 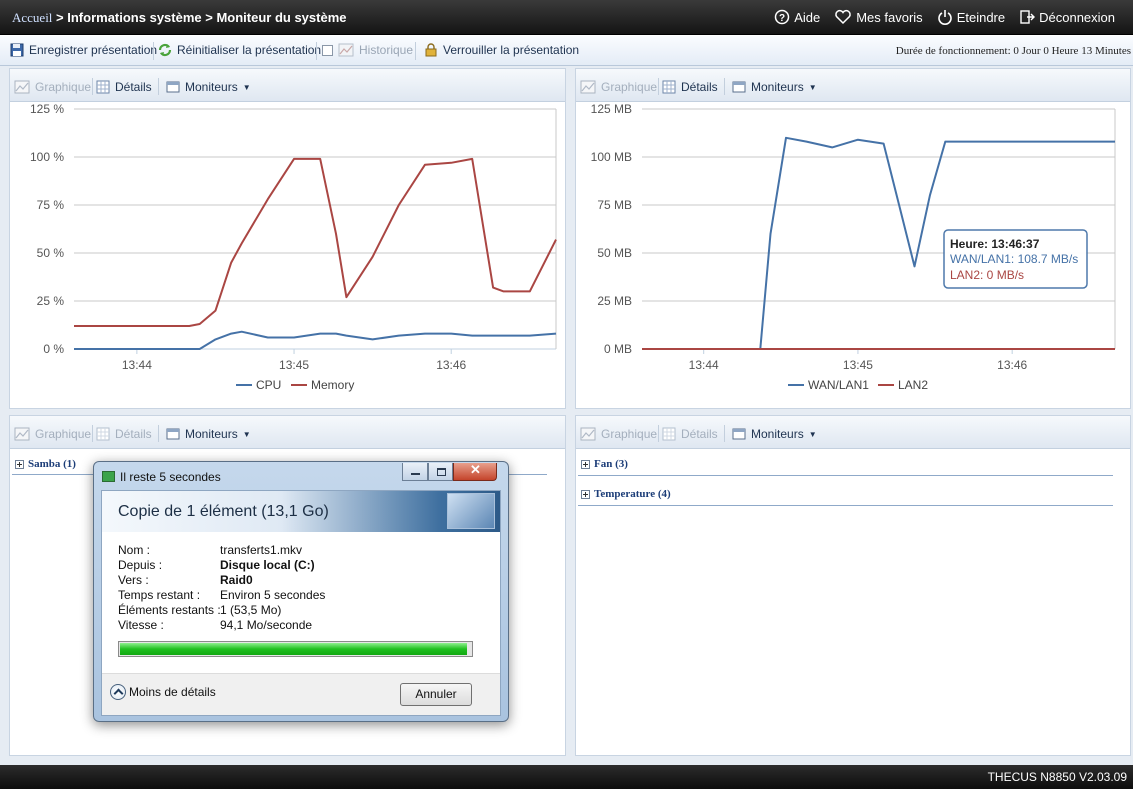 I want to click on x-tick-label: 13:44, so click(x=137, y=365).